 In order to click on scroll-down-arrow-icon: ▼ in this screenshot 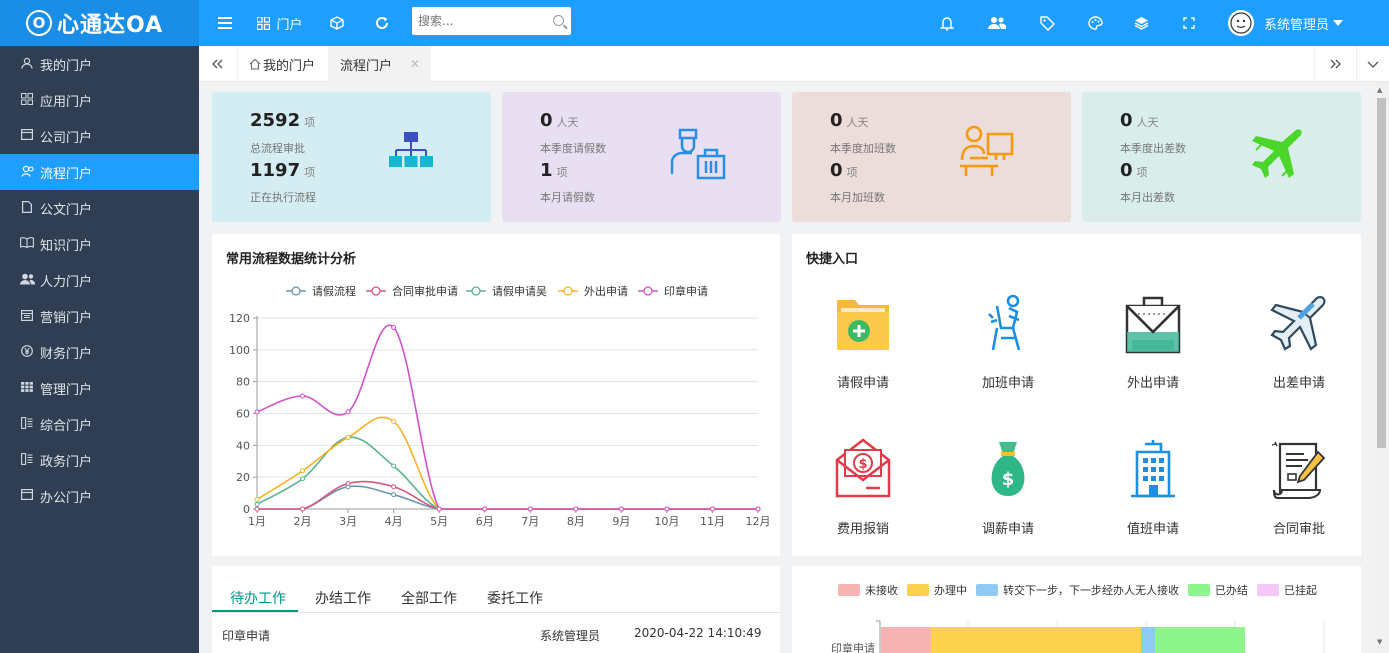, I will do `click(1379, 642)`.